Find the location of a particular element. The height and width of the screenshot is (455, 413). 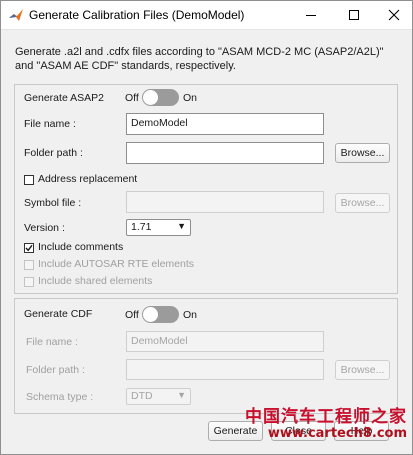

asap2-toggle-on-label: On is located at coordinates (190, 98).